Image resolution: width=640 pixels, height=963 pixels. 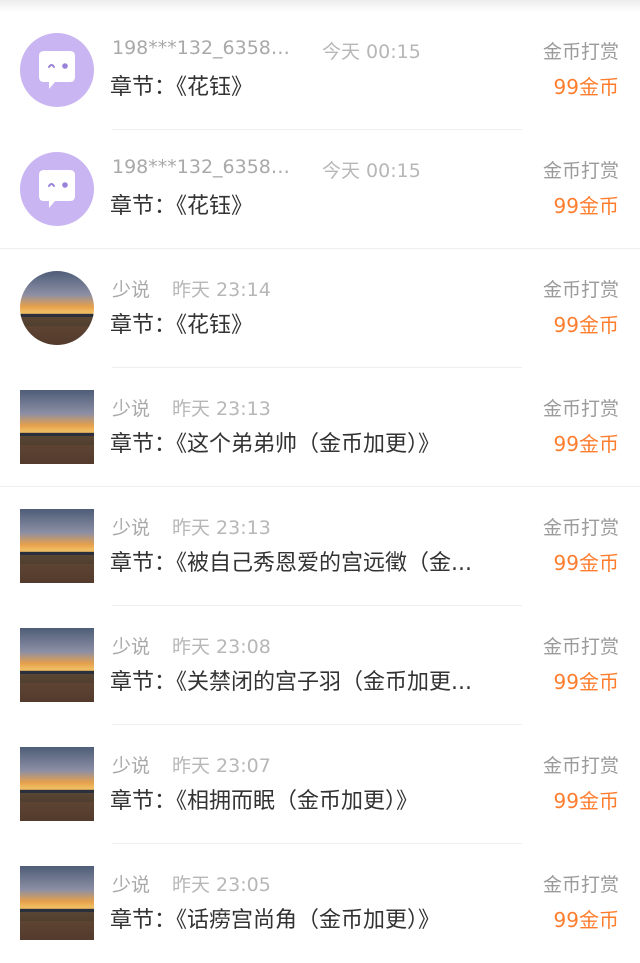 I want to click on chapter-title: 章节：《话痨宫尚角（金币加更）》, so click(x=275, y=920).